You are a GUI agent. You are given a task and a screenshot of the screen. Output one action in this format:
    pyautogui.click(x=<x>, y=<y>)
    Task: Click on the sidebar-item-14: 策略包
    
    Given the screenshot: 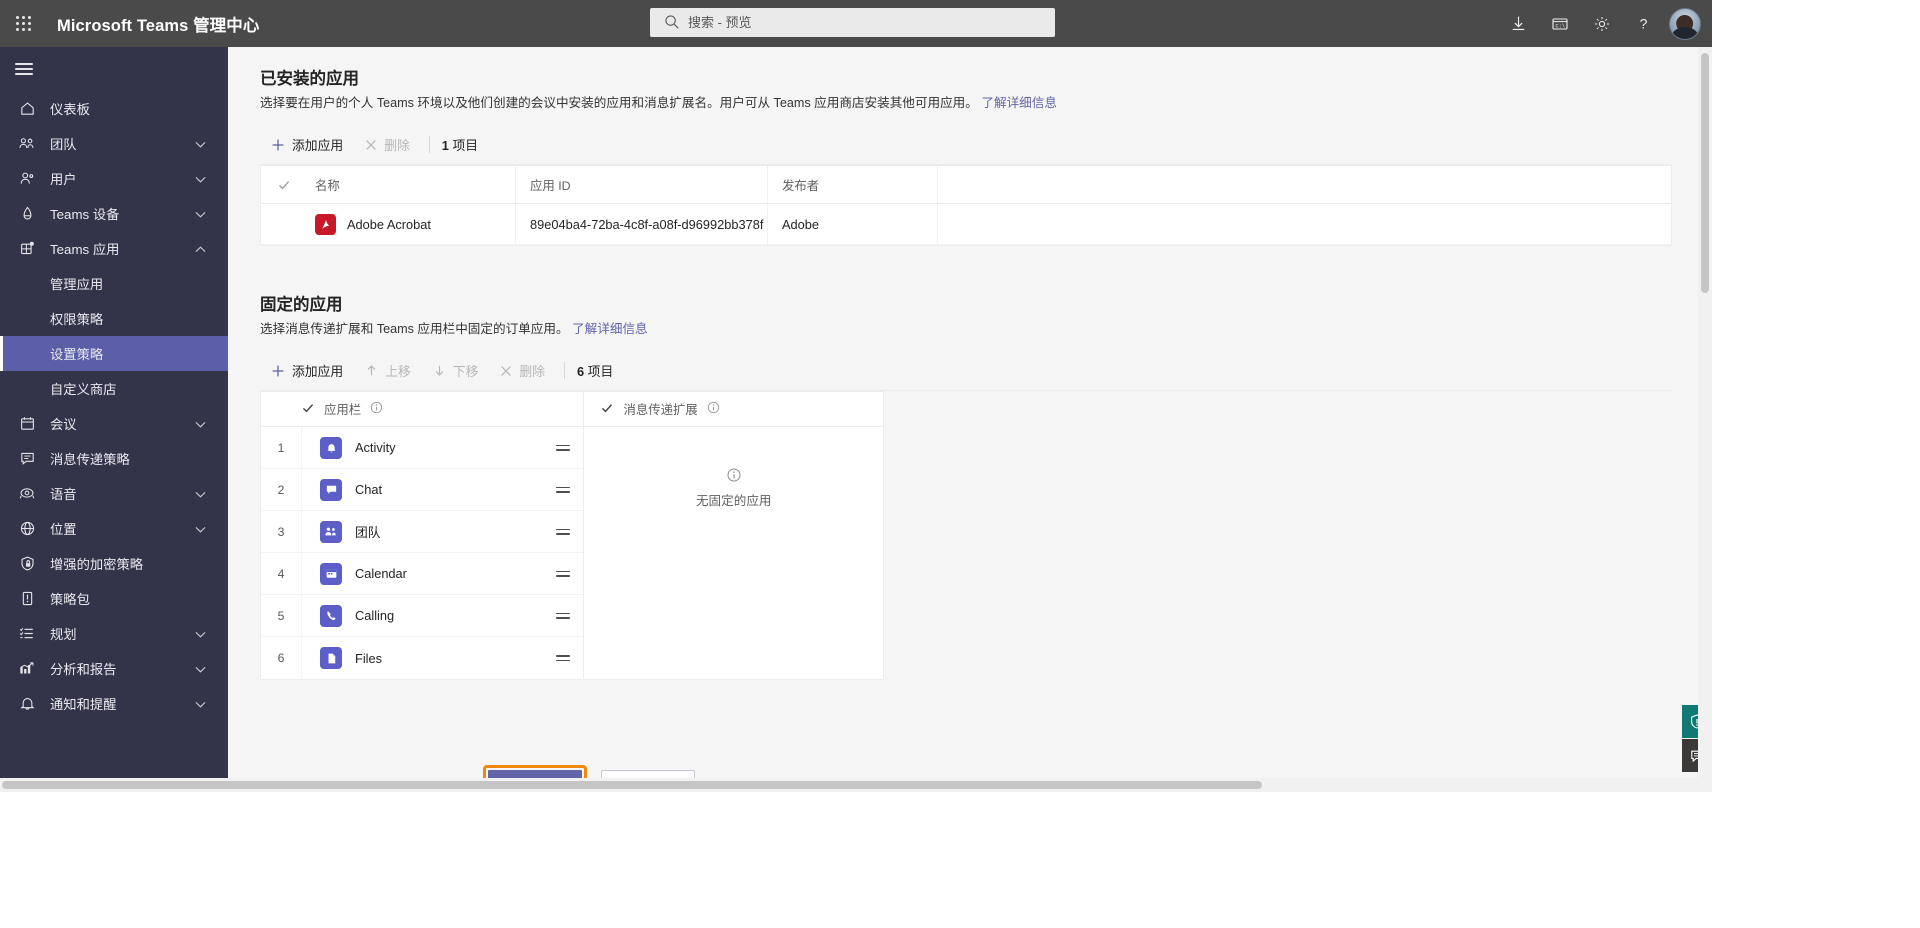 What is the action you would take?
    pyautogui.click(x=114, y=598)
    